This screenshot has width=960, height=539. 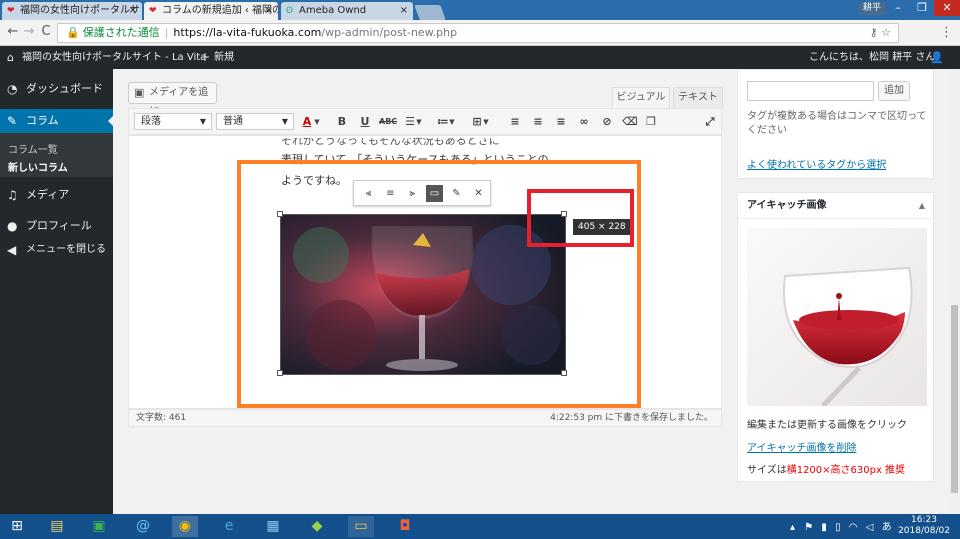 What do you see at coordinates (946, 32) in the screenshot?
I see `browser-menu-icon: ⋮` at bounding box center [946, 32].